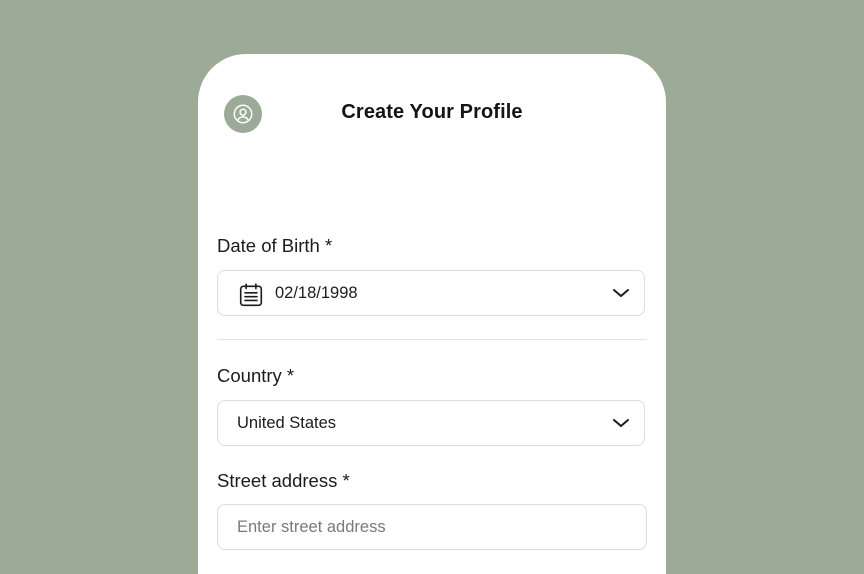 The image size is (864, 574). I want to click on country-label: Country *, so click(256, 375).